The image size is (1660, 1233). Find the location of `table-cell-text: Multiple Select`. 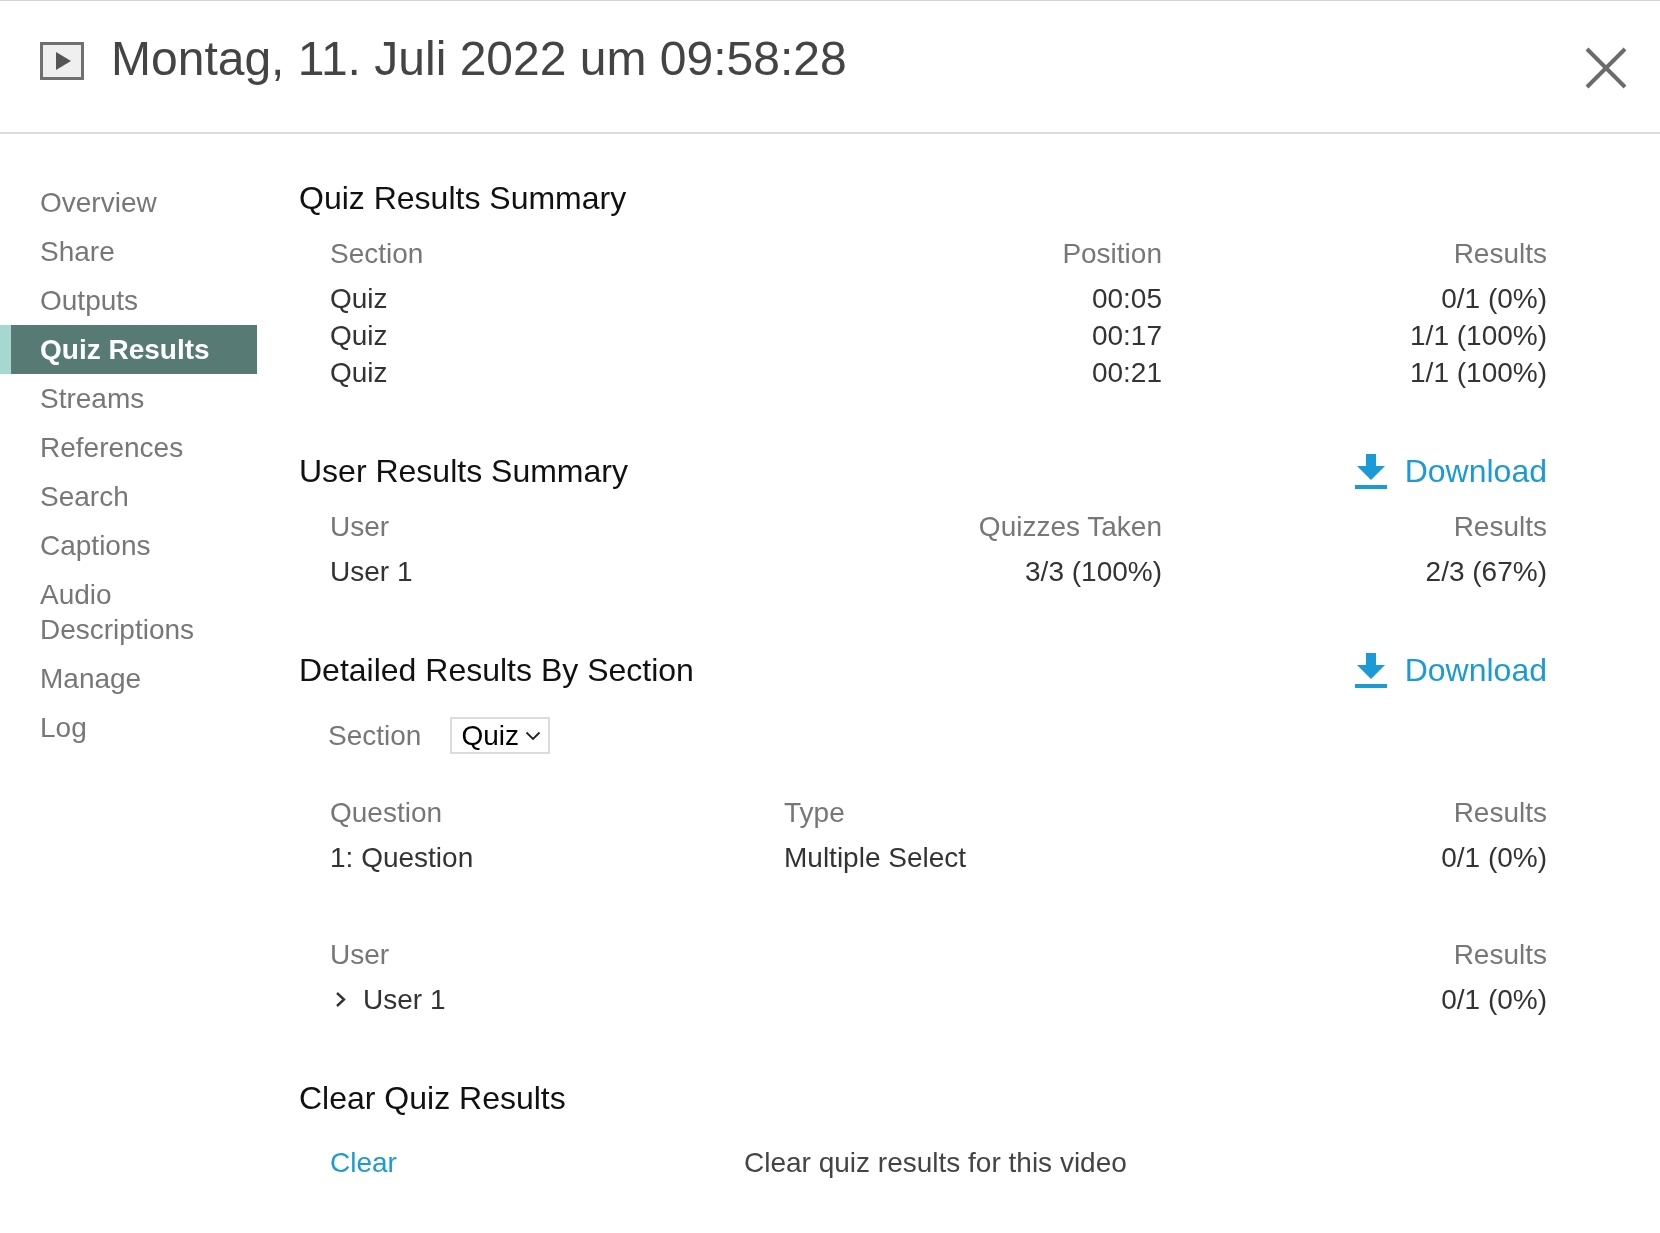

table-cell-text: Multiple Select is located at coordinates (875, 858).